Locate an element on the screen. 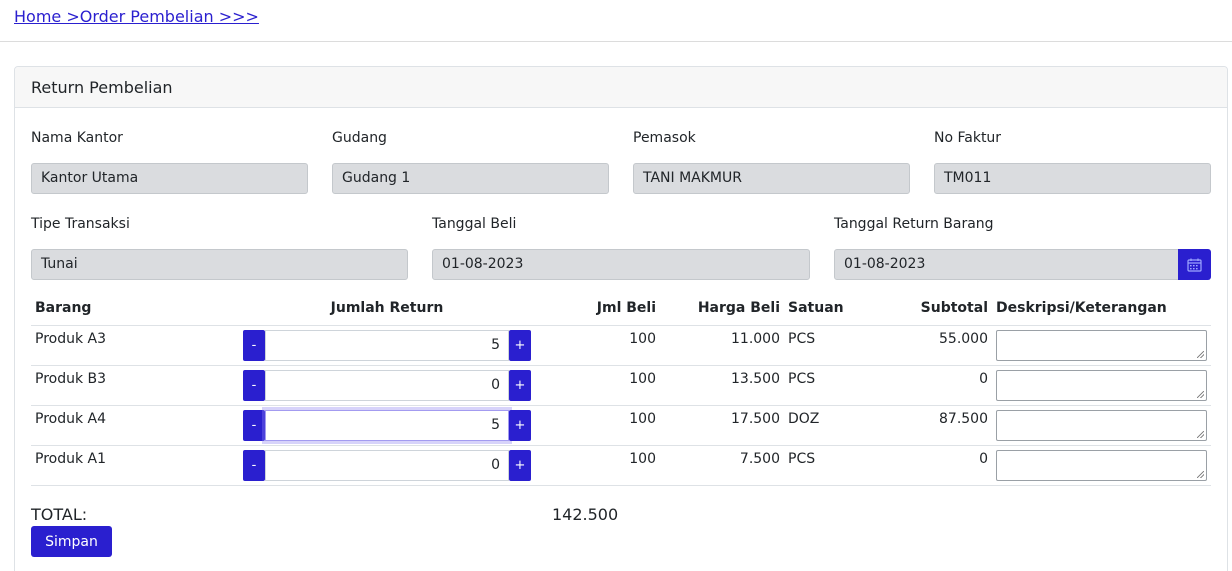 The image size is (1232, 571). tipe-transaksi-field: Tunai is located at coordinates (219, 264).